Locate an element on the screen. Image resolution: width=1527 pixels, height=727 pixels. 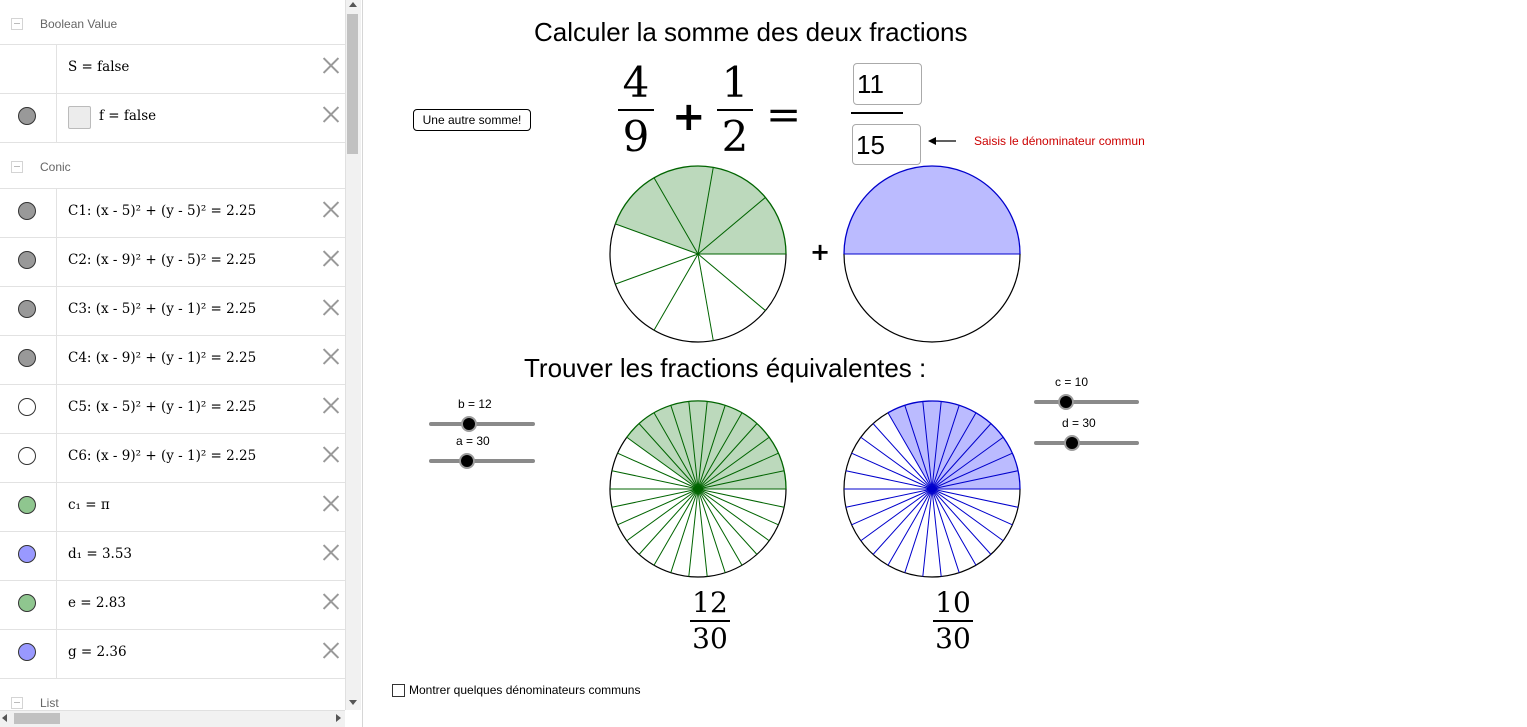
hint-arrow-icon is located at coordinates (932, 141).